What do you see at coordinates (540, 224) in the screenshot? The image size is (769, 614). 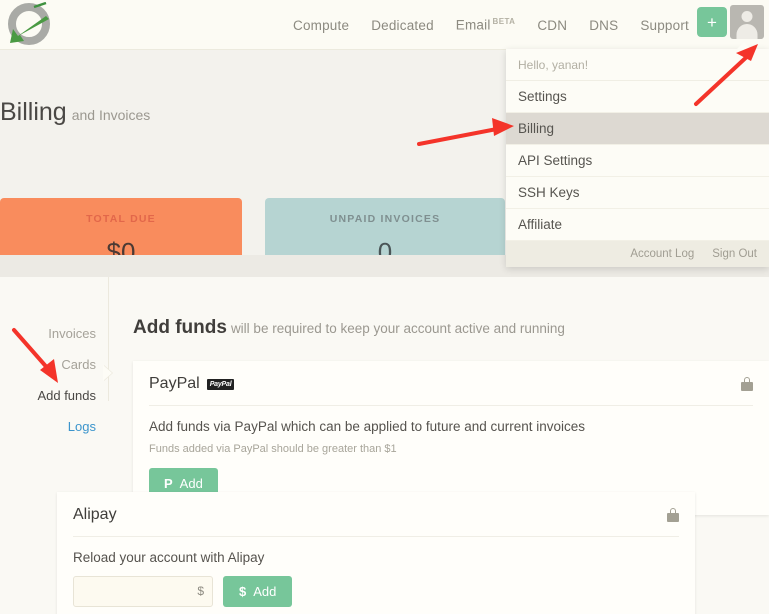 I see `dropdown-item-label: Affiliate` at bounding box center [540, 224].